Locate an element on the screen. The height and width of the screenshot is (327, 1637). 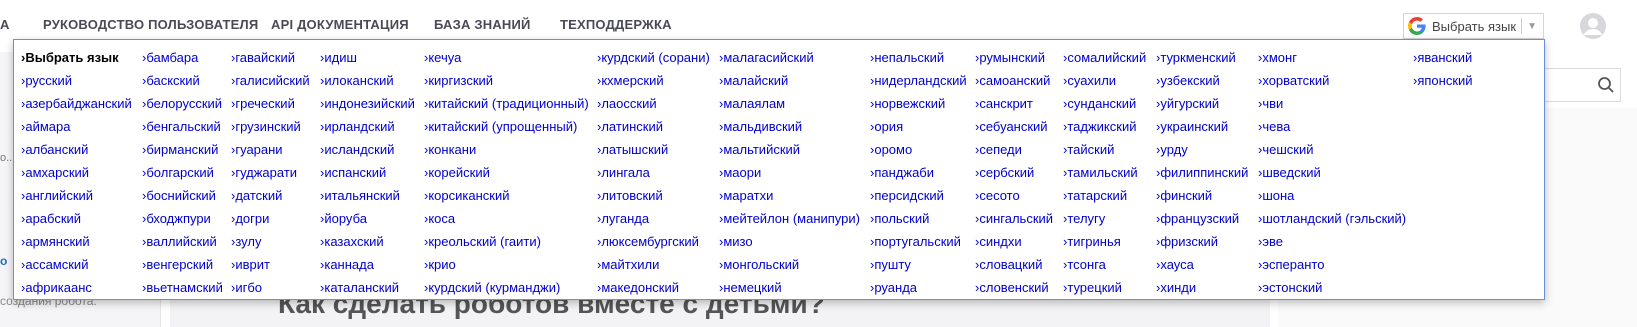
language-option: синдхи is located at coordinates (1014, 241).